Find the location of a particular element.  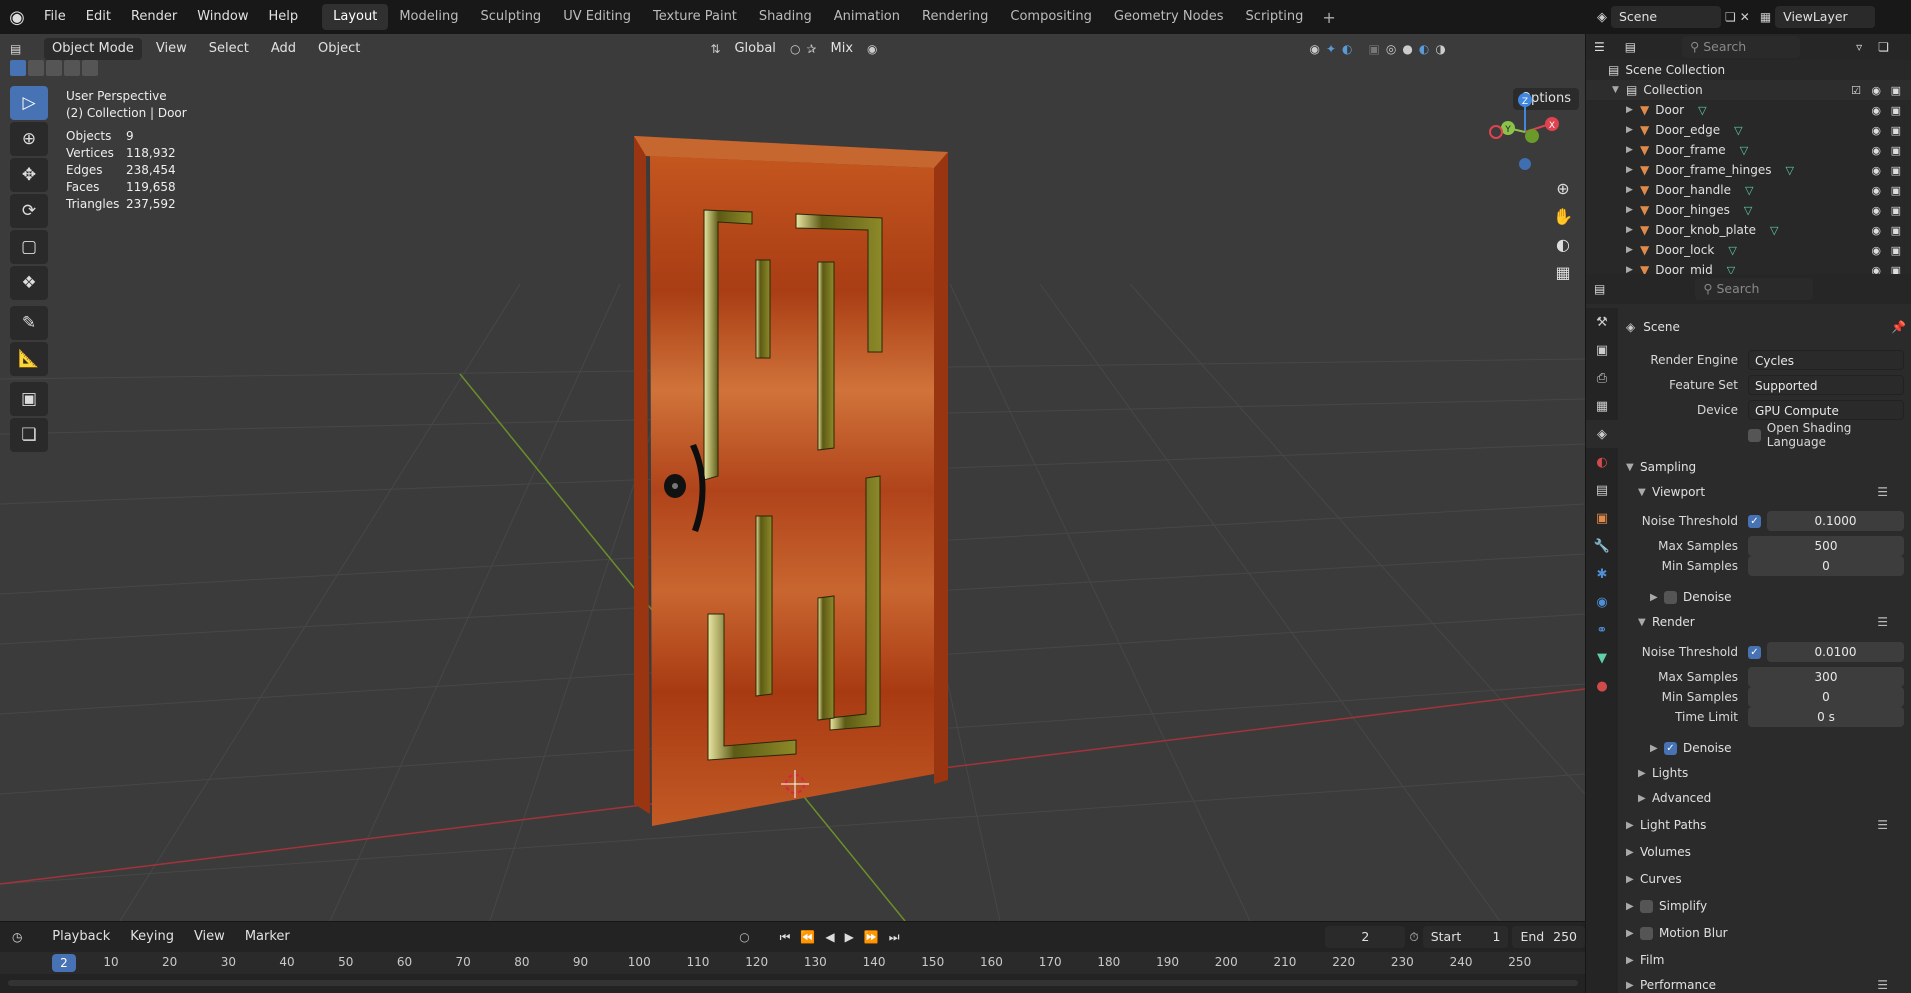

tab-layout: Layout is located at coordinates (355, 17).